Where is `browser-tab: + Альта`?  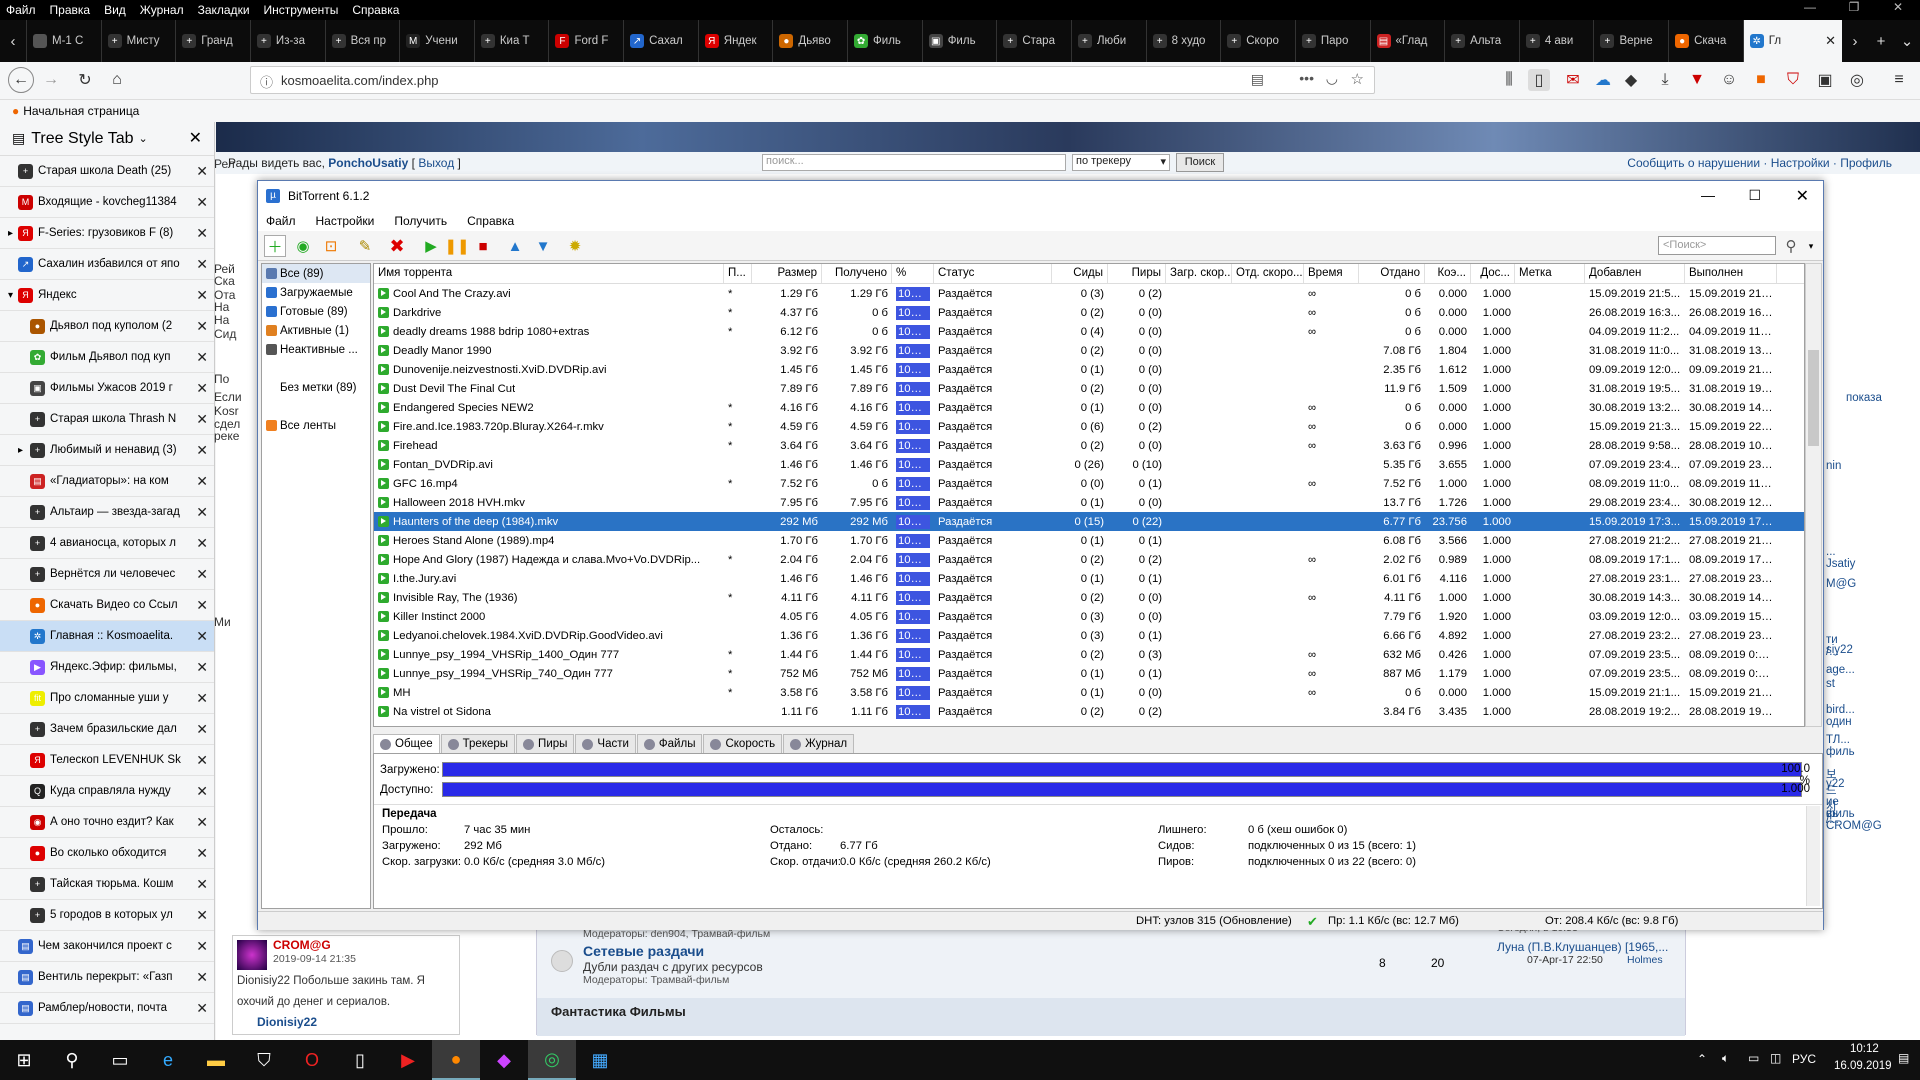 browser-tab: + Альта is located at coordinates (1481, 41).